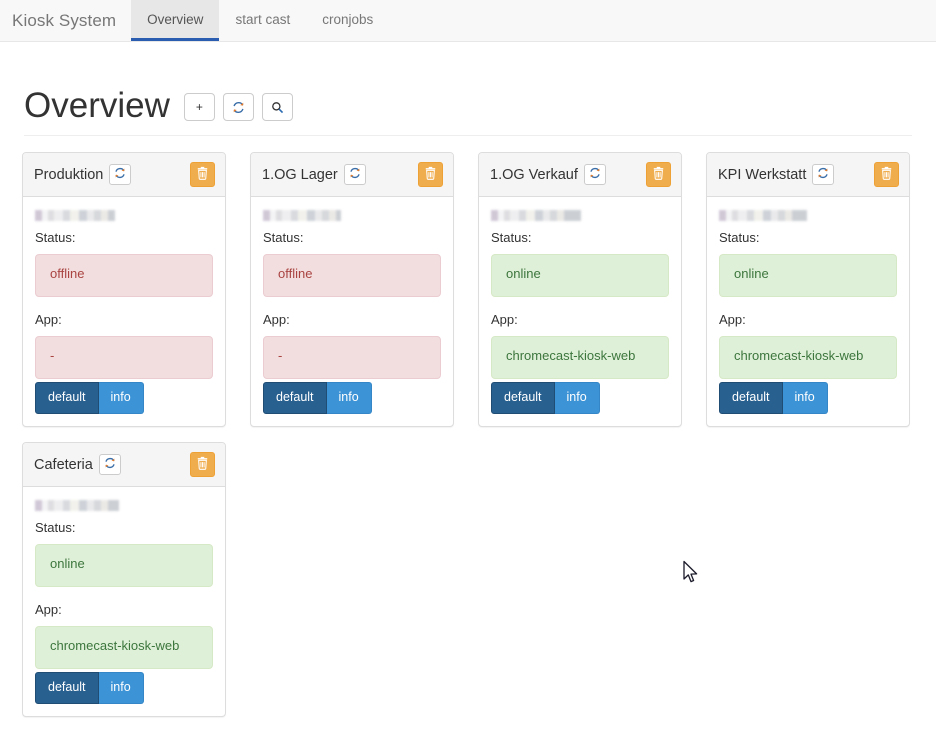  Describe the element at coordinates (762, 174) in the screenshot. I see `card-title: KPI Werkstatt` at that location.